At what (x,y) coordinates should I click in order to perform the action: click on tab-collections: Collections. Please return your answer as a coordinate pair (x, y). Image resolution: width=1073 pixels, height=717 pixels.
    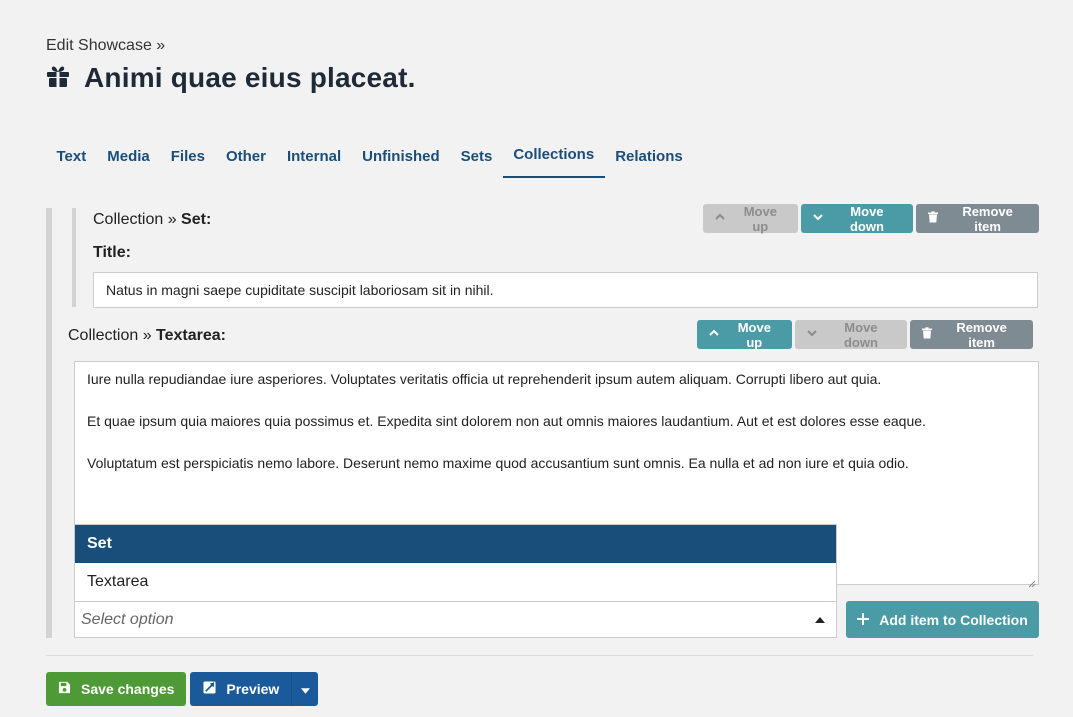
    Looking at the image, I should click on (553, 158).